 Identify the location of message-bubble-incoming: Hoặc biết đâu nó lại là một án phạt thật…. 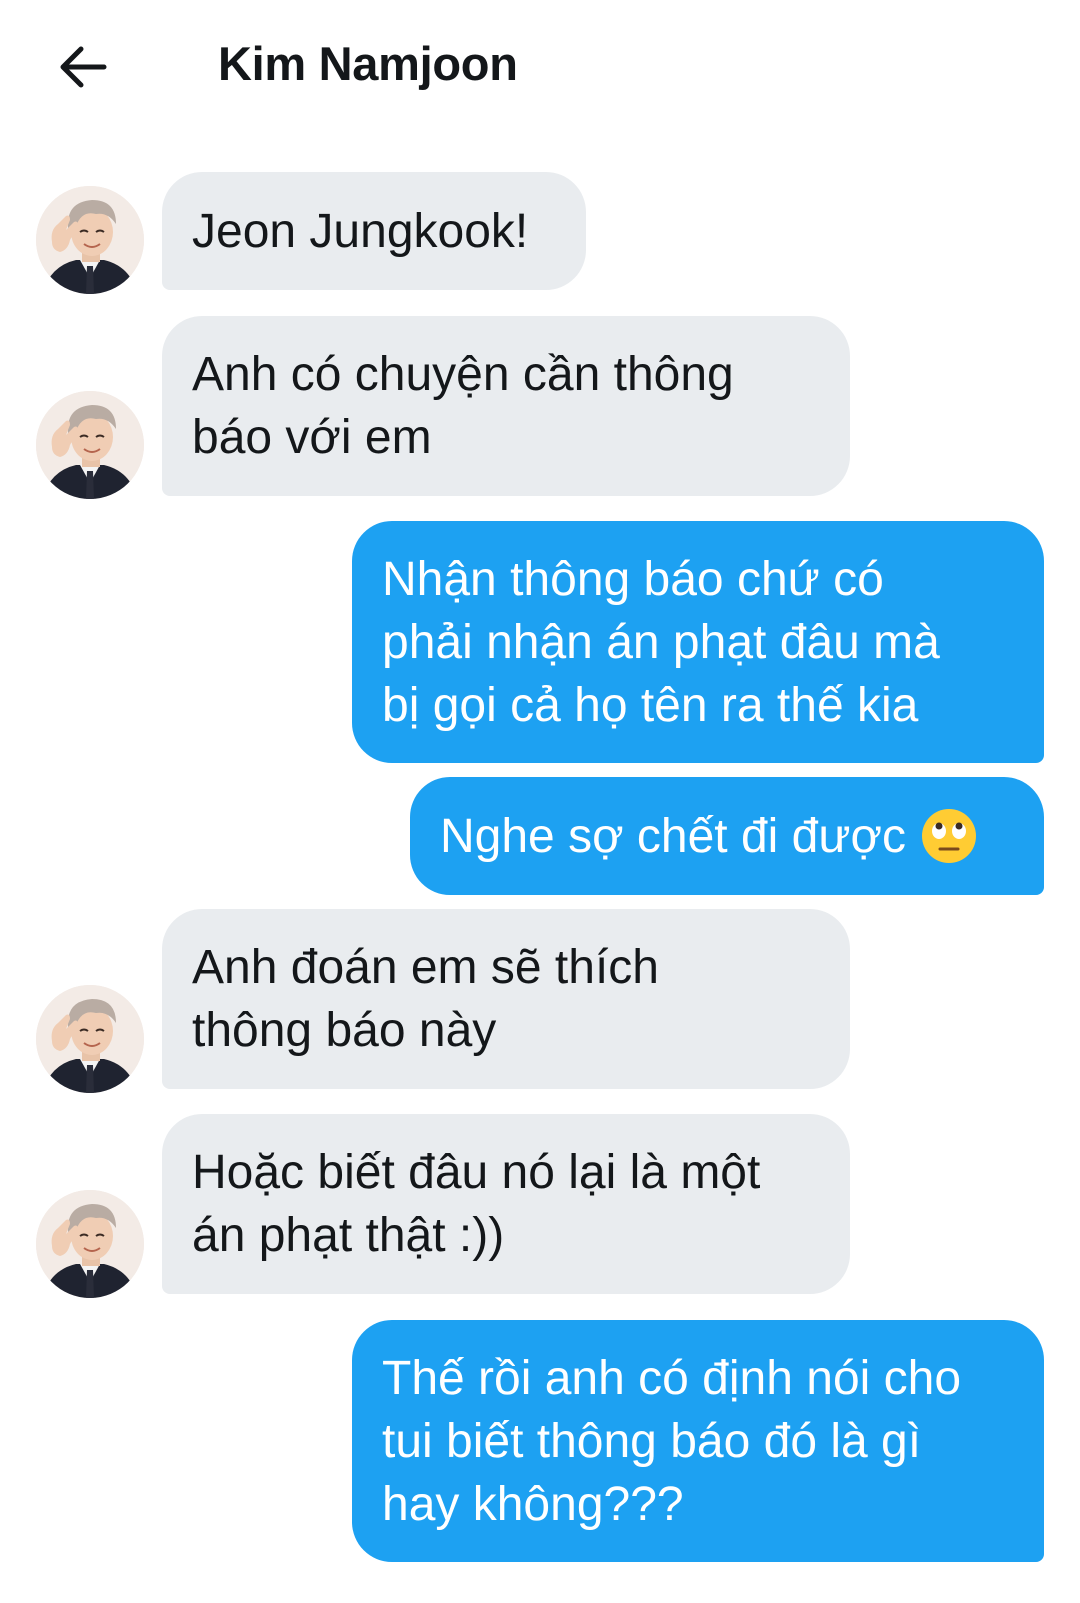
(506, 1204).